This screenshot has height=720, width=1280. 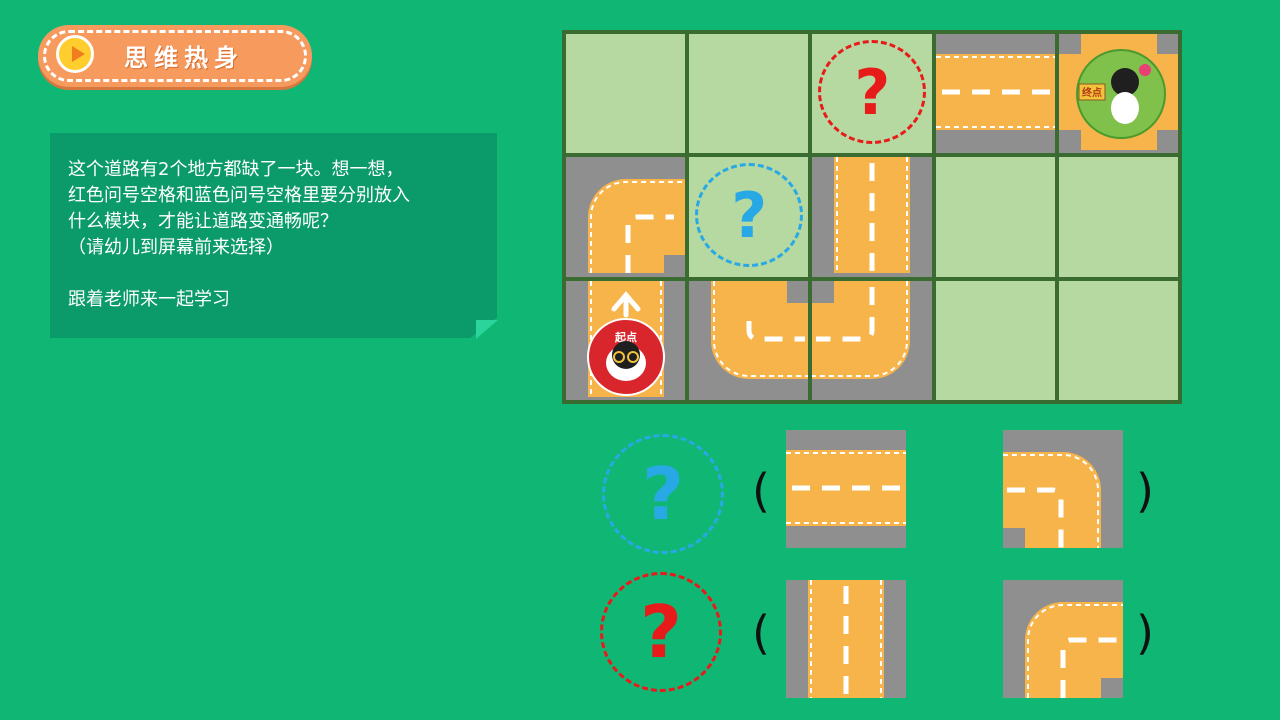 I want to click on crossroad-tile: 终点, so click(x=1118, y=92).